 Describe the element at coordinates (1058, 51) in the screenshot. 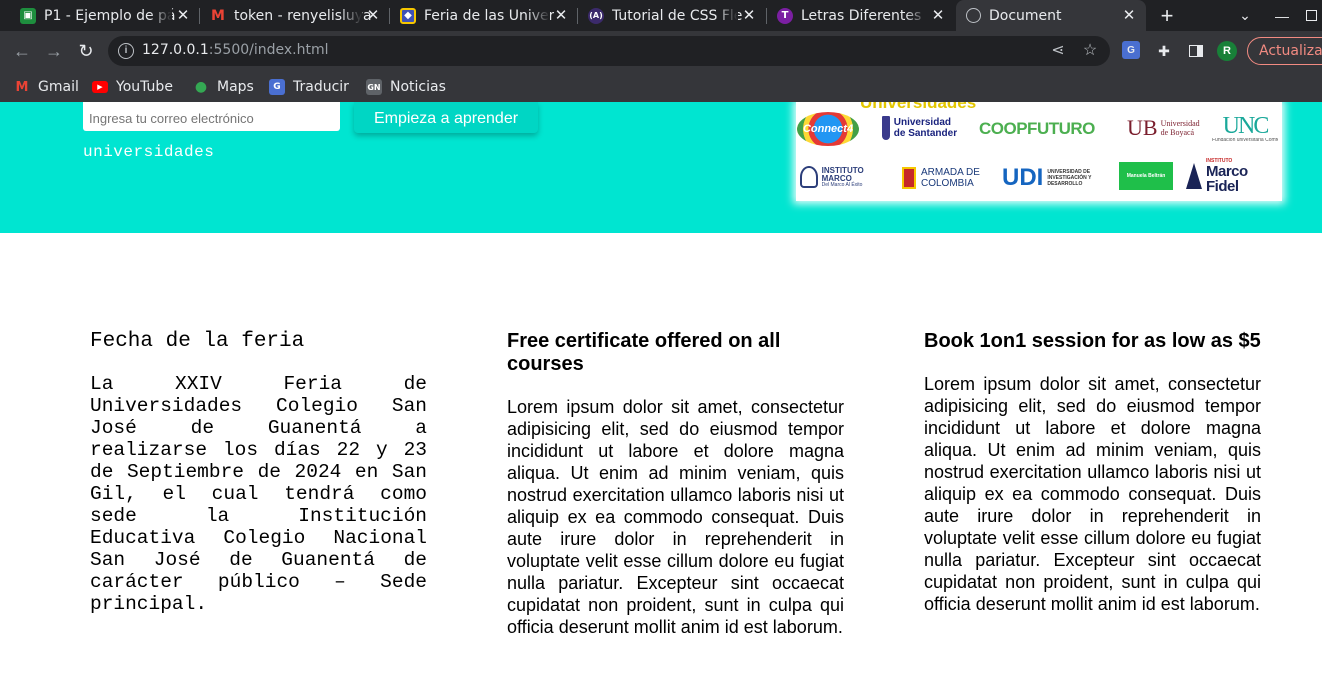

I see `share-icon: ⋖` at that location.